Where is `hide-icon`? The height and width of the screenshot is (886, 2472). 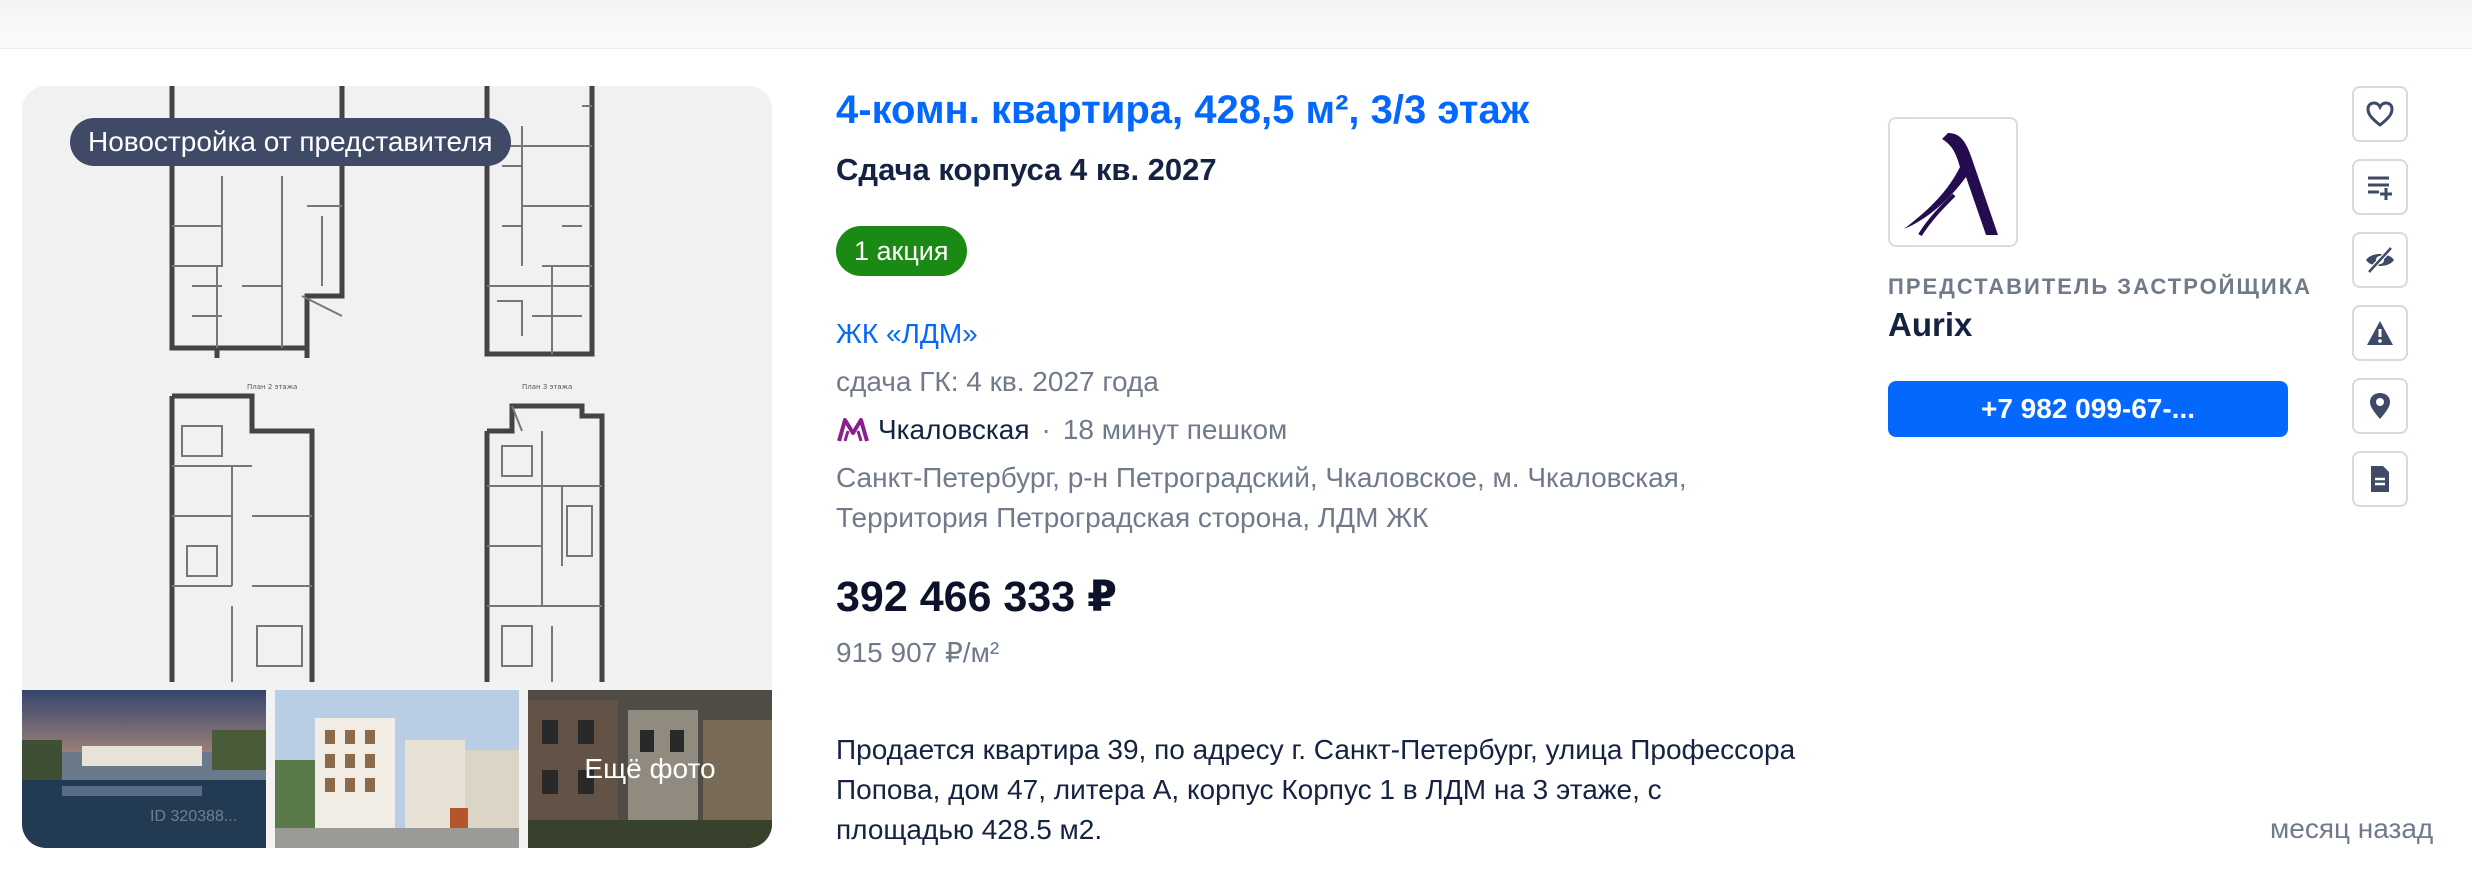 hide-icon is located at coordinates (2380, 260).